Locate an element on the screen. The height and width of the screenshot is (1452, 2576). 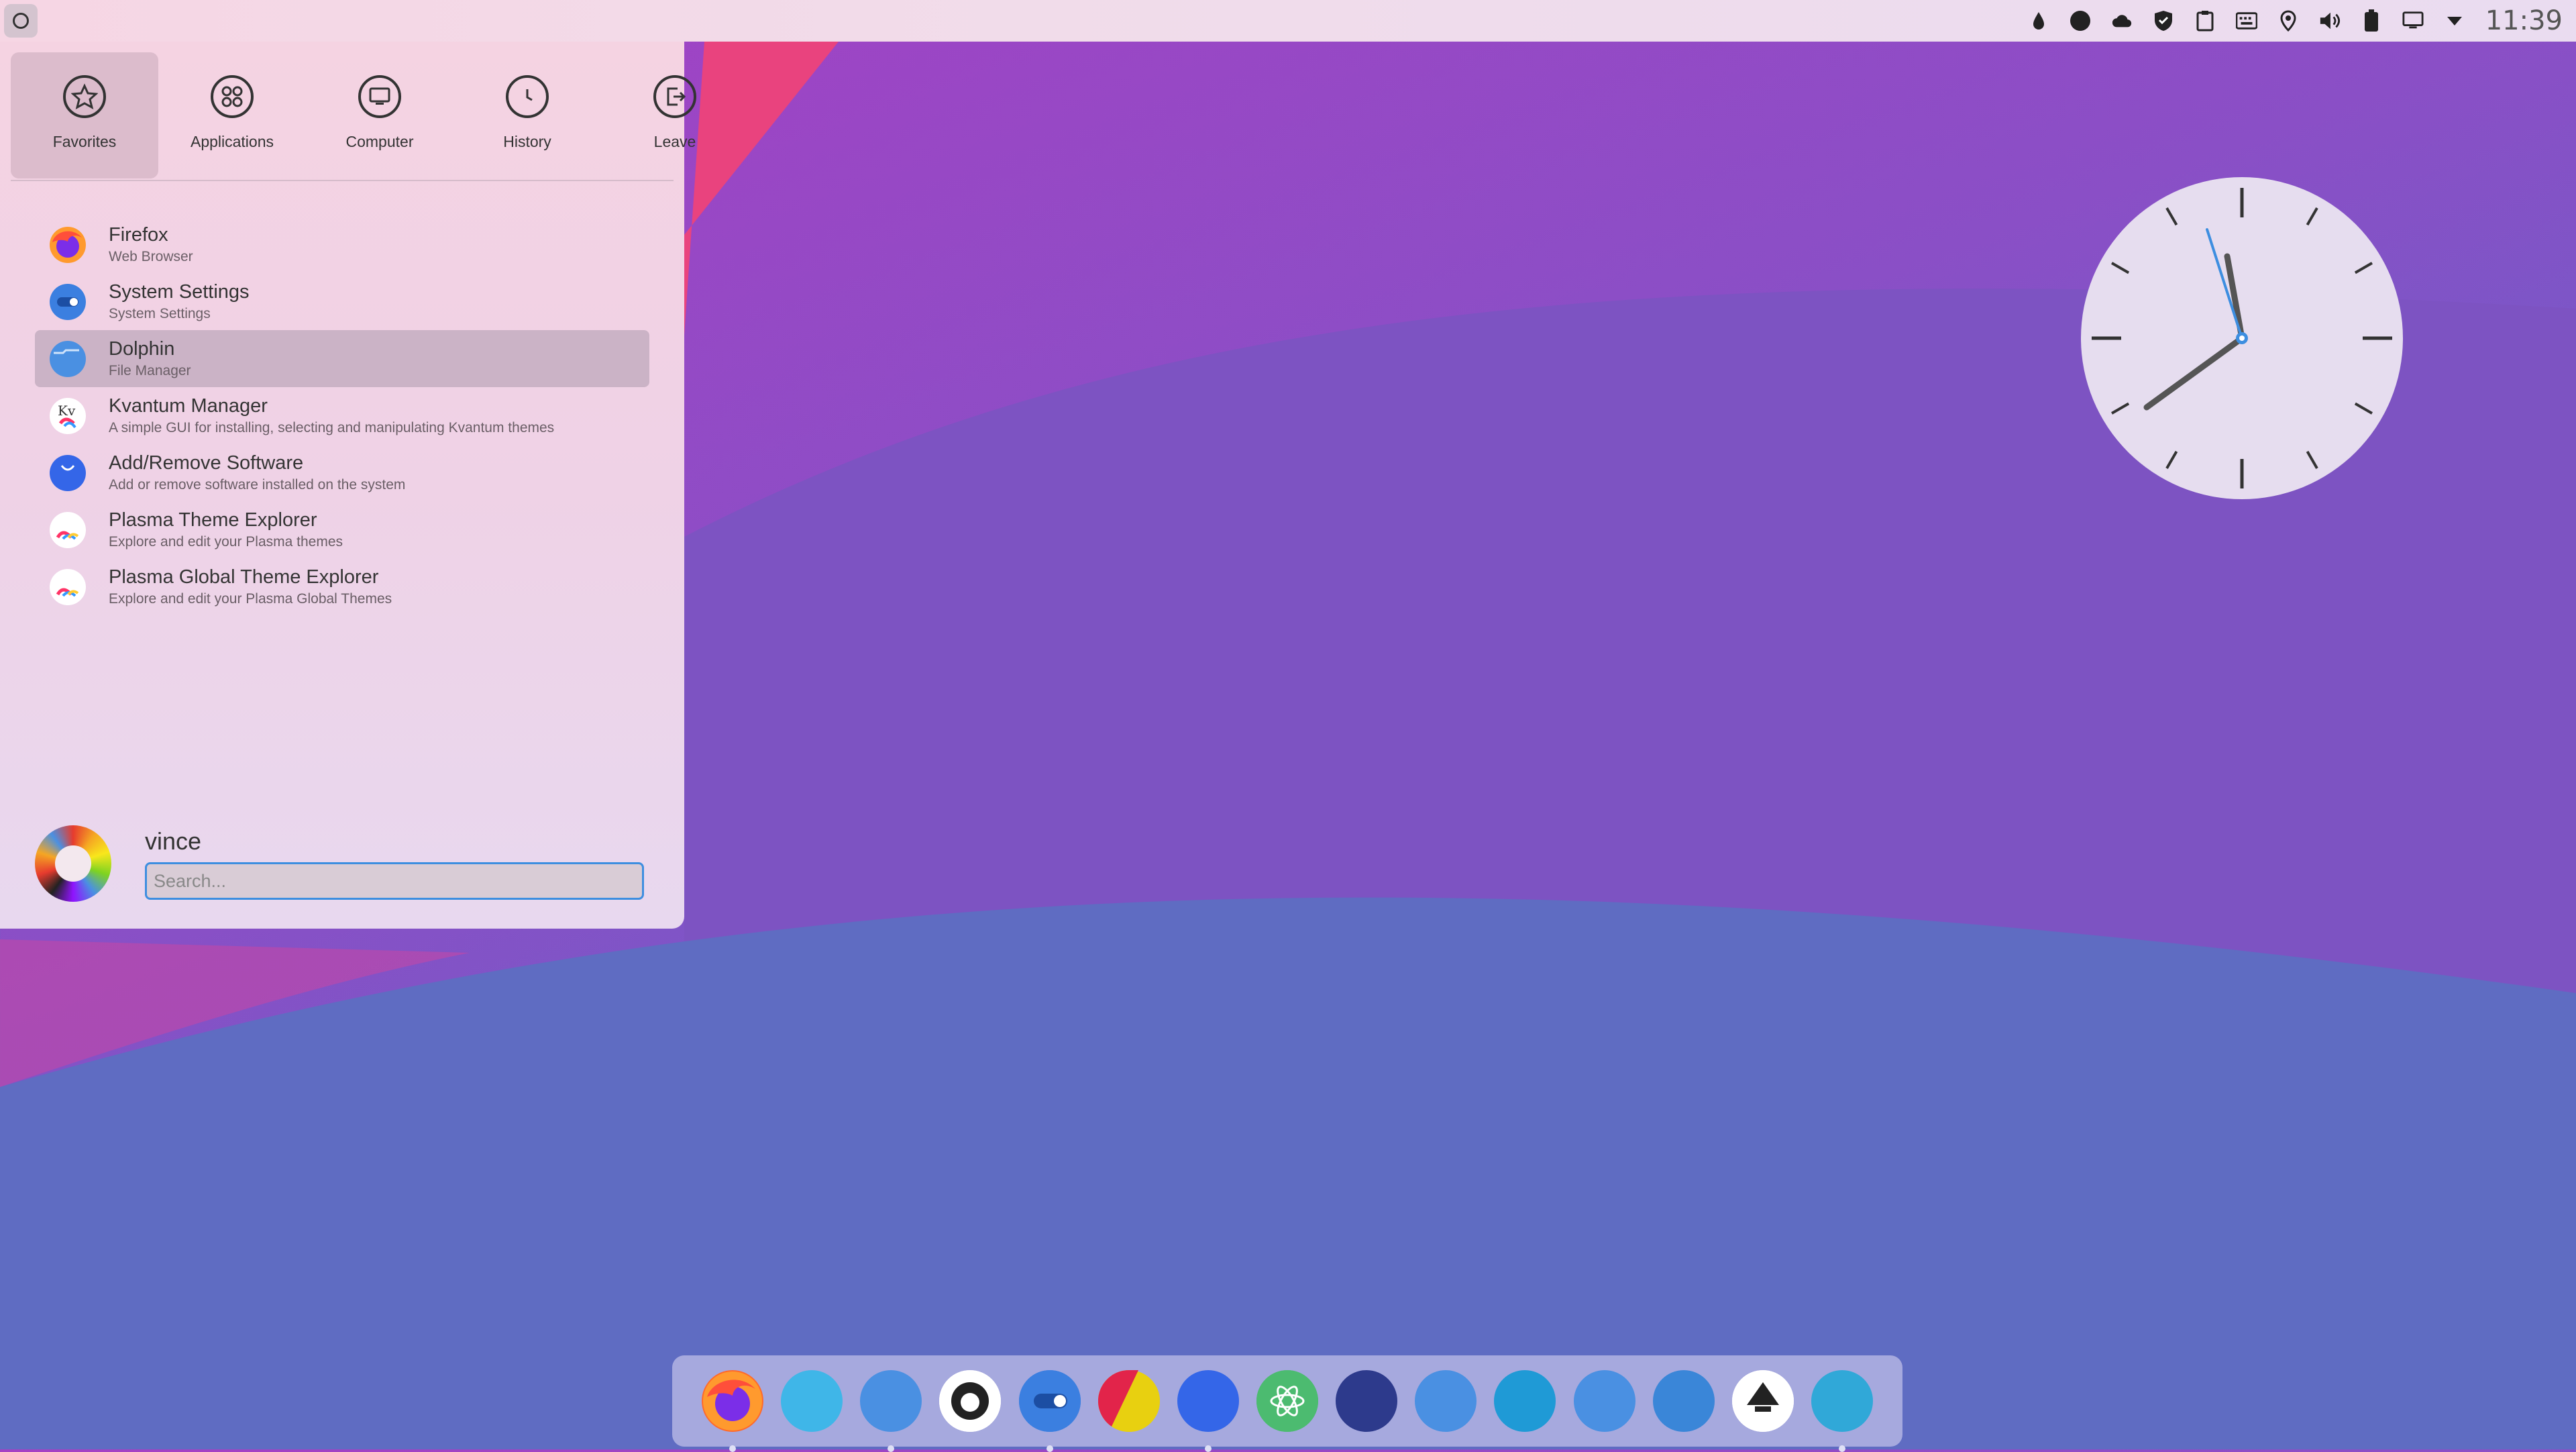
dolphin-icon is located at coordinates (67, 359).